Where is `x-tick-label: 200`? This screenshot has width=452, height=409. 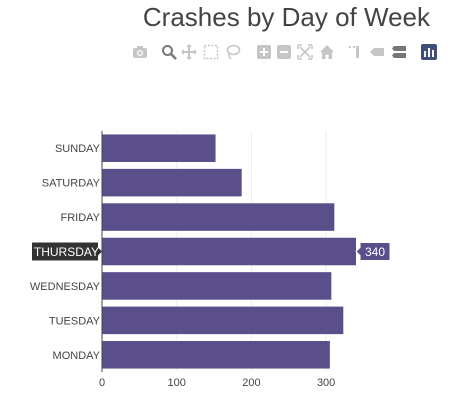 x-tick-label: 200 is located at coordinates (251, 383).